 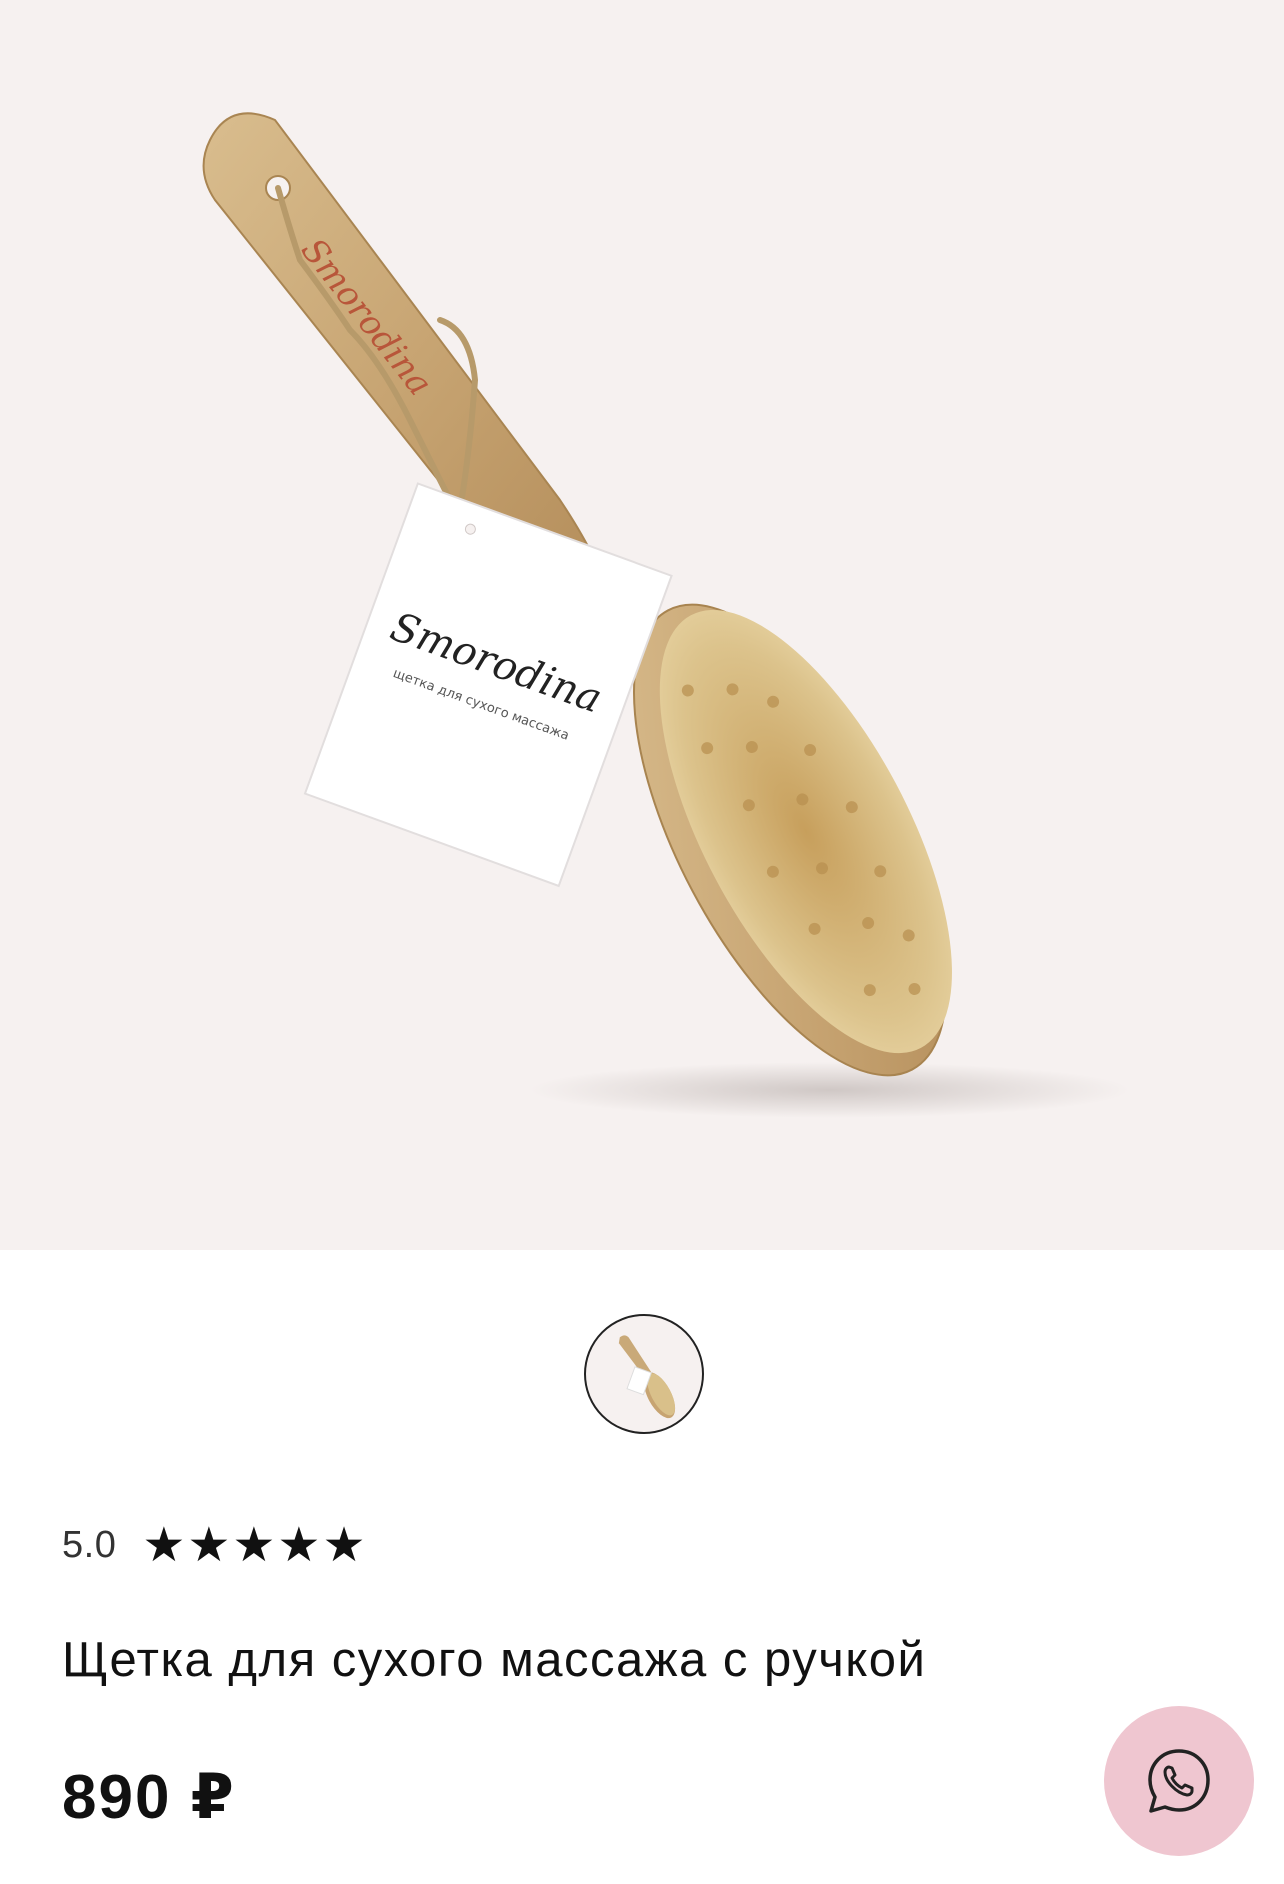 I want to click on product-title: Щетка для сухого массажа с ручкой, so click(x=494, y=1660).